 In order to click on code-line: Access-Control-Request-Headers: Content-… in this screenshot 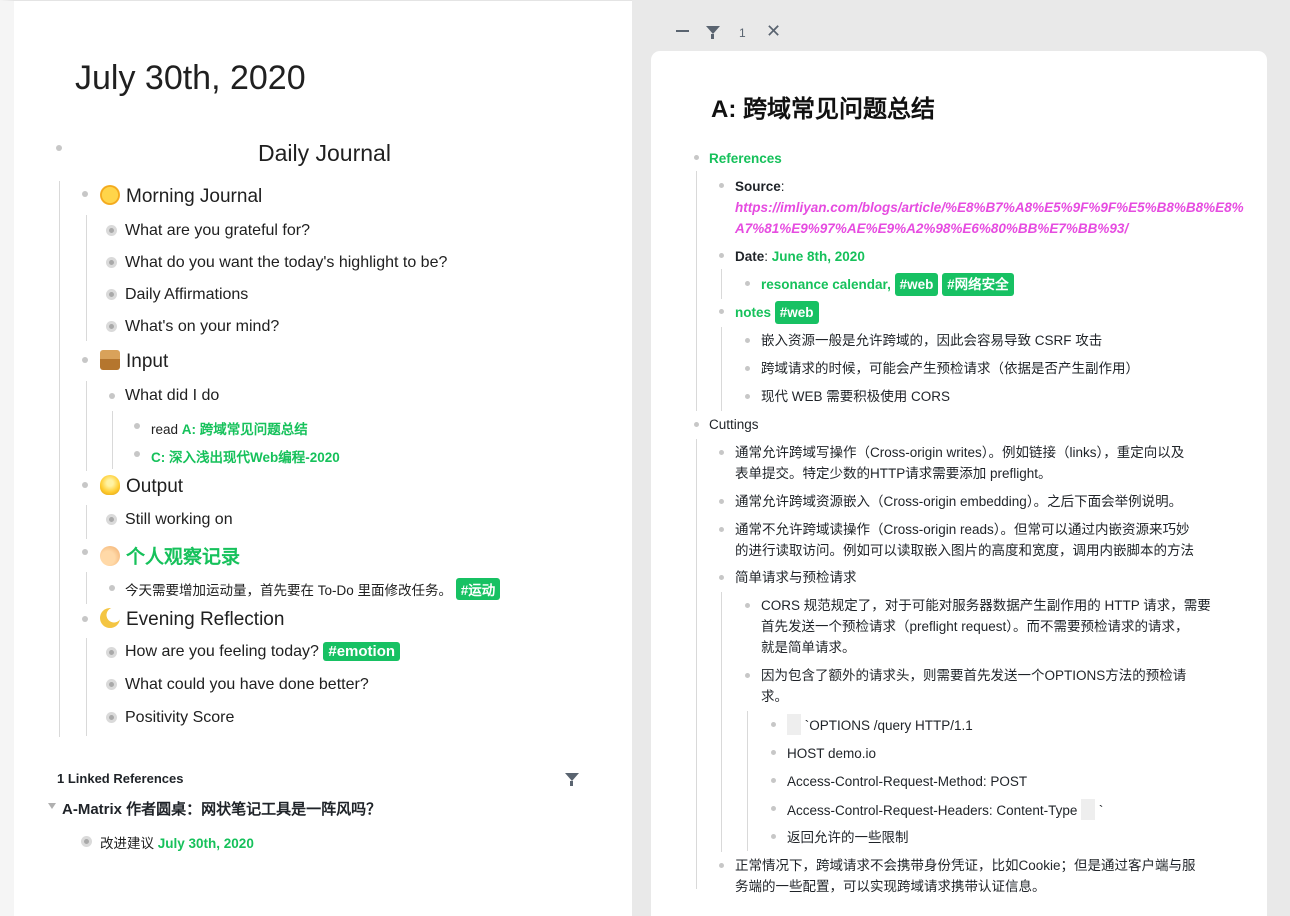, I will do `click(945, 810)`.